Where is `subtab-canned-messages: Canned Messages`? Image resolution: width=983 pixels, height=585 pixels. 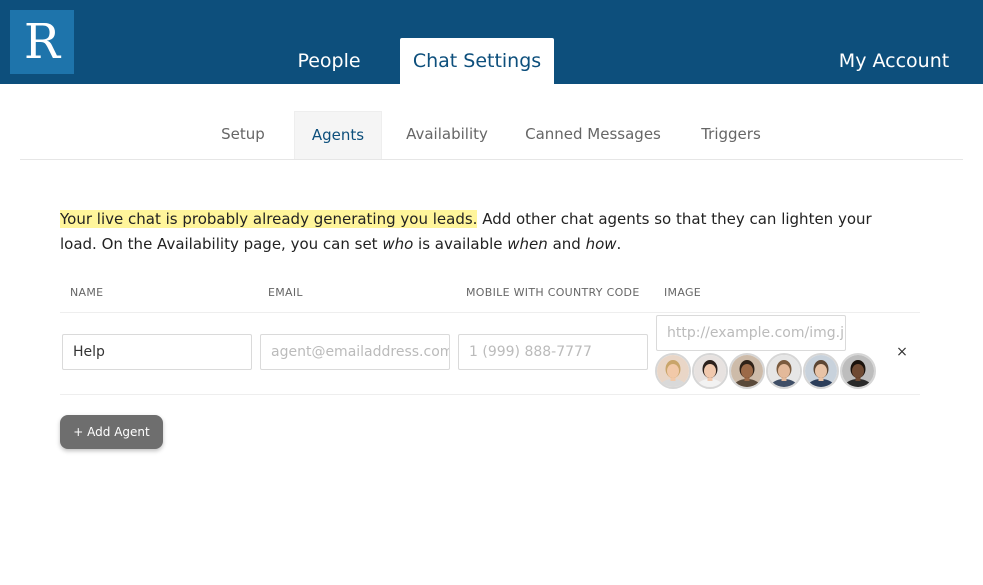
subtab-canned-messages: Canned Messages is located at coordinates (593, 134).